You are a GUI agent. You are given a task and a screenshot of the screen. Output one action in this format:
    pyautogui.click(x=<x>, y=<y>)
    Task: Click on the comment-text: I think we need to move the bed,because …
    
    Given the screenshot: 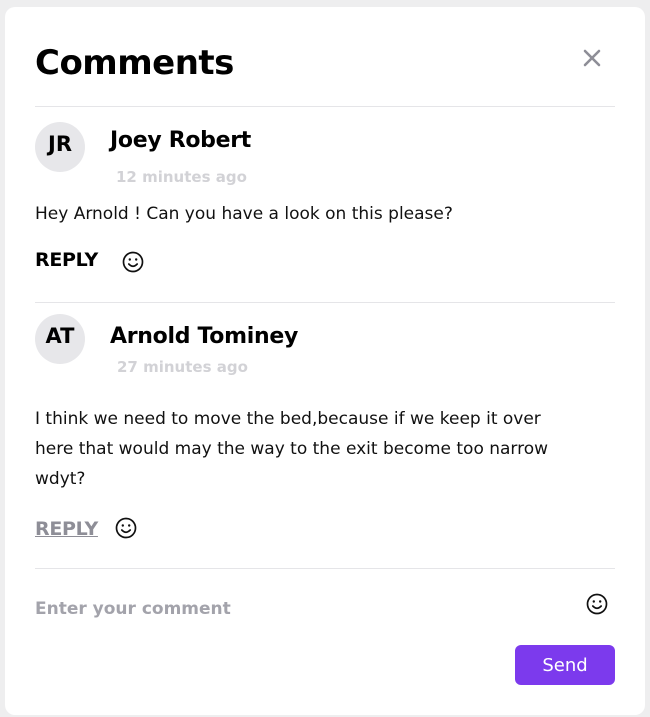 What is the action you would take?
    pyautogui.click(x=292, y=449)
    